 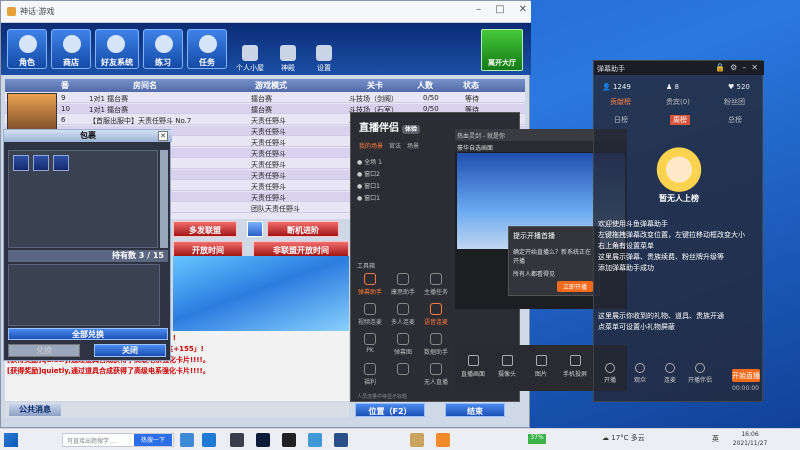 What do you see at coordinates (289, 440) in the screenshot?
I see `qq-icon` at bounding box center [289, 440].